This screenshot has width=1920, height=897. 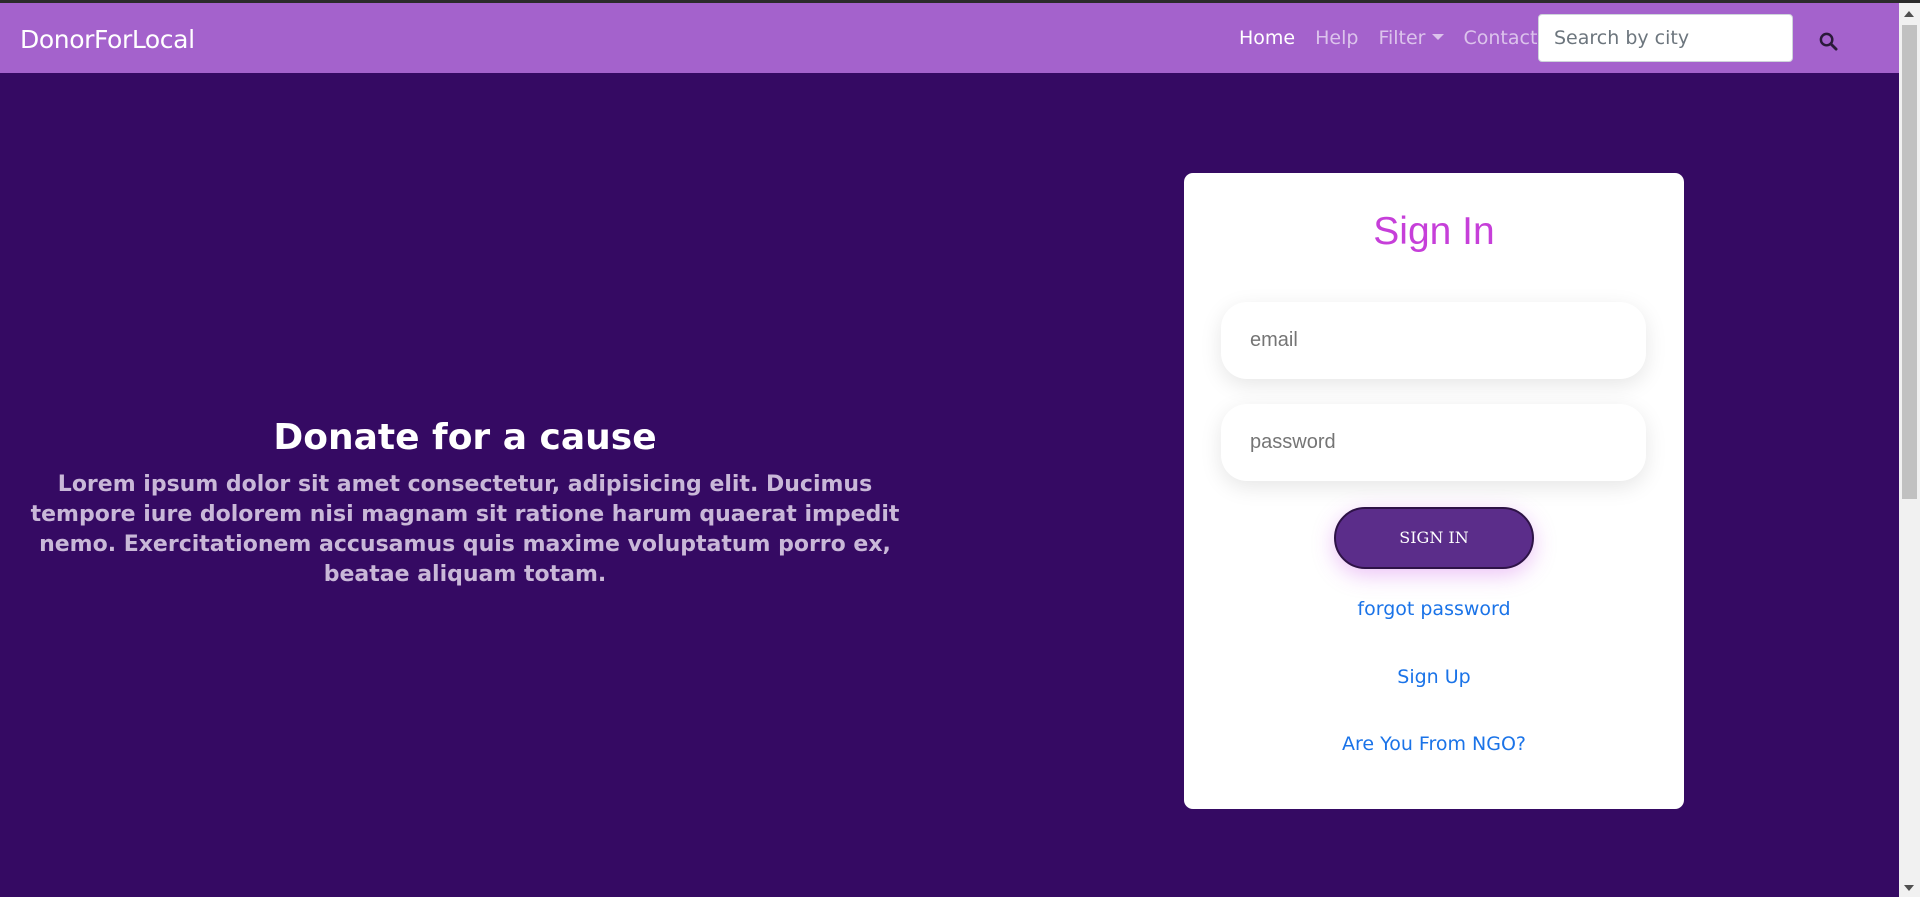 What do you see at coordinates (1909, 262) in the screenshot?
I see `scroll-thumb` at bounding box center [1909, 262].